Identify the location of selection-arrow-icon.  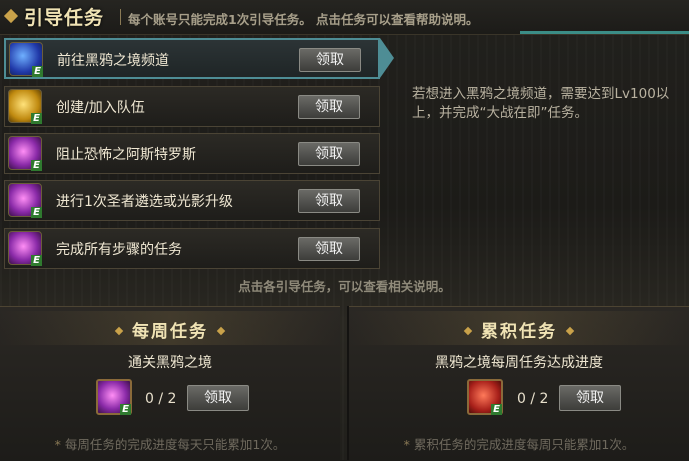
(387, 58).